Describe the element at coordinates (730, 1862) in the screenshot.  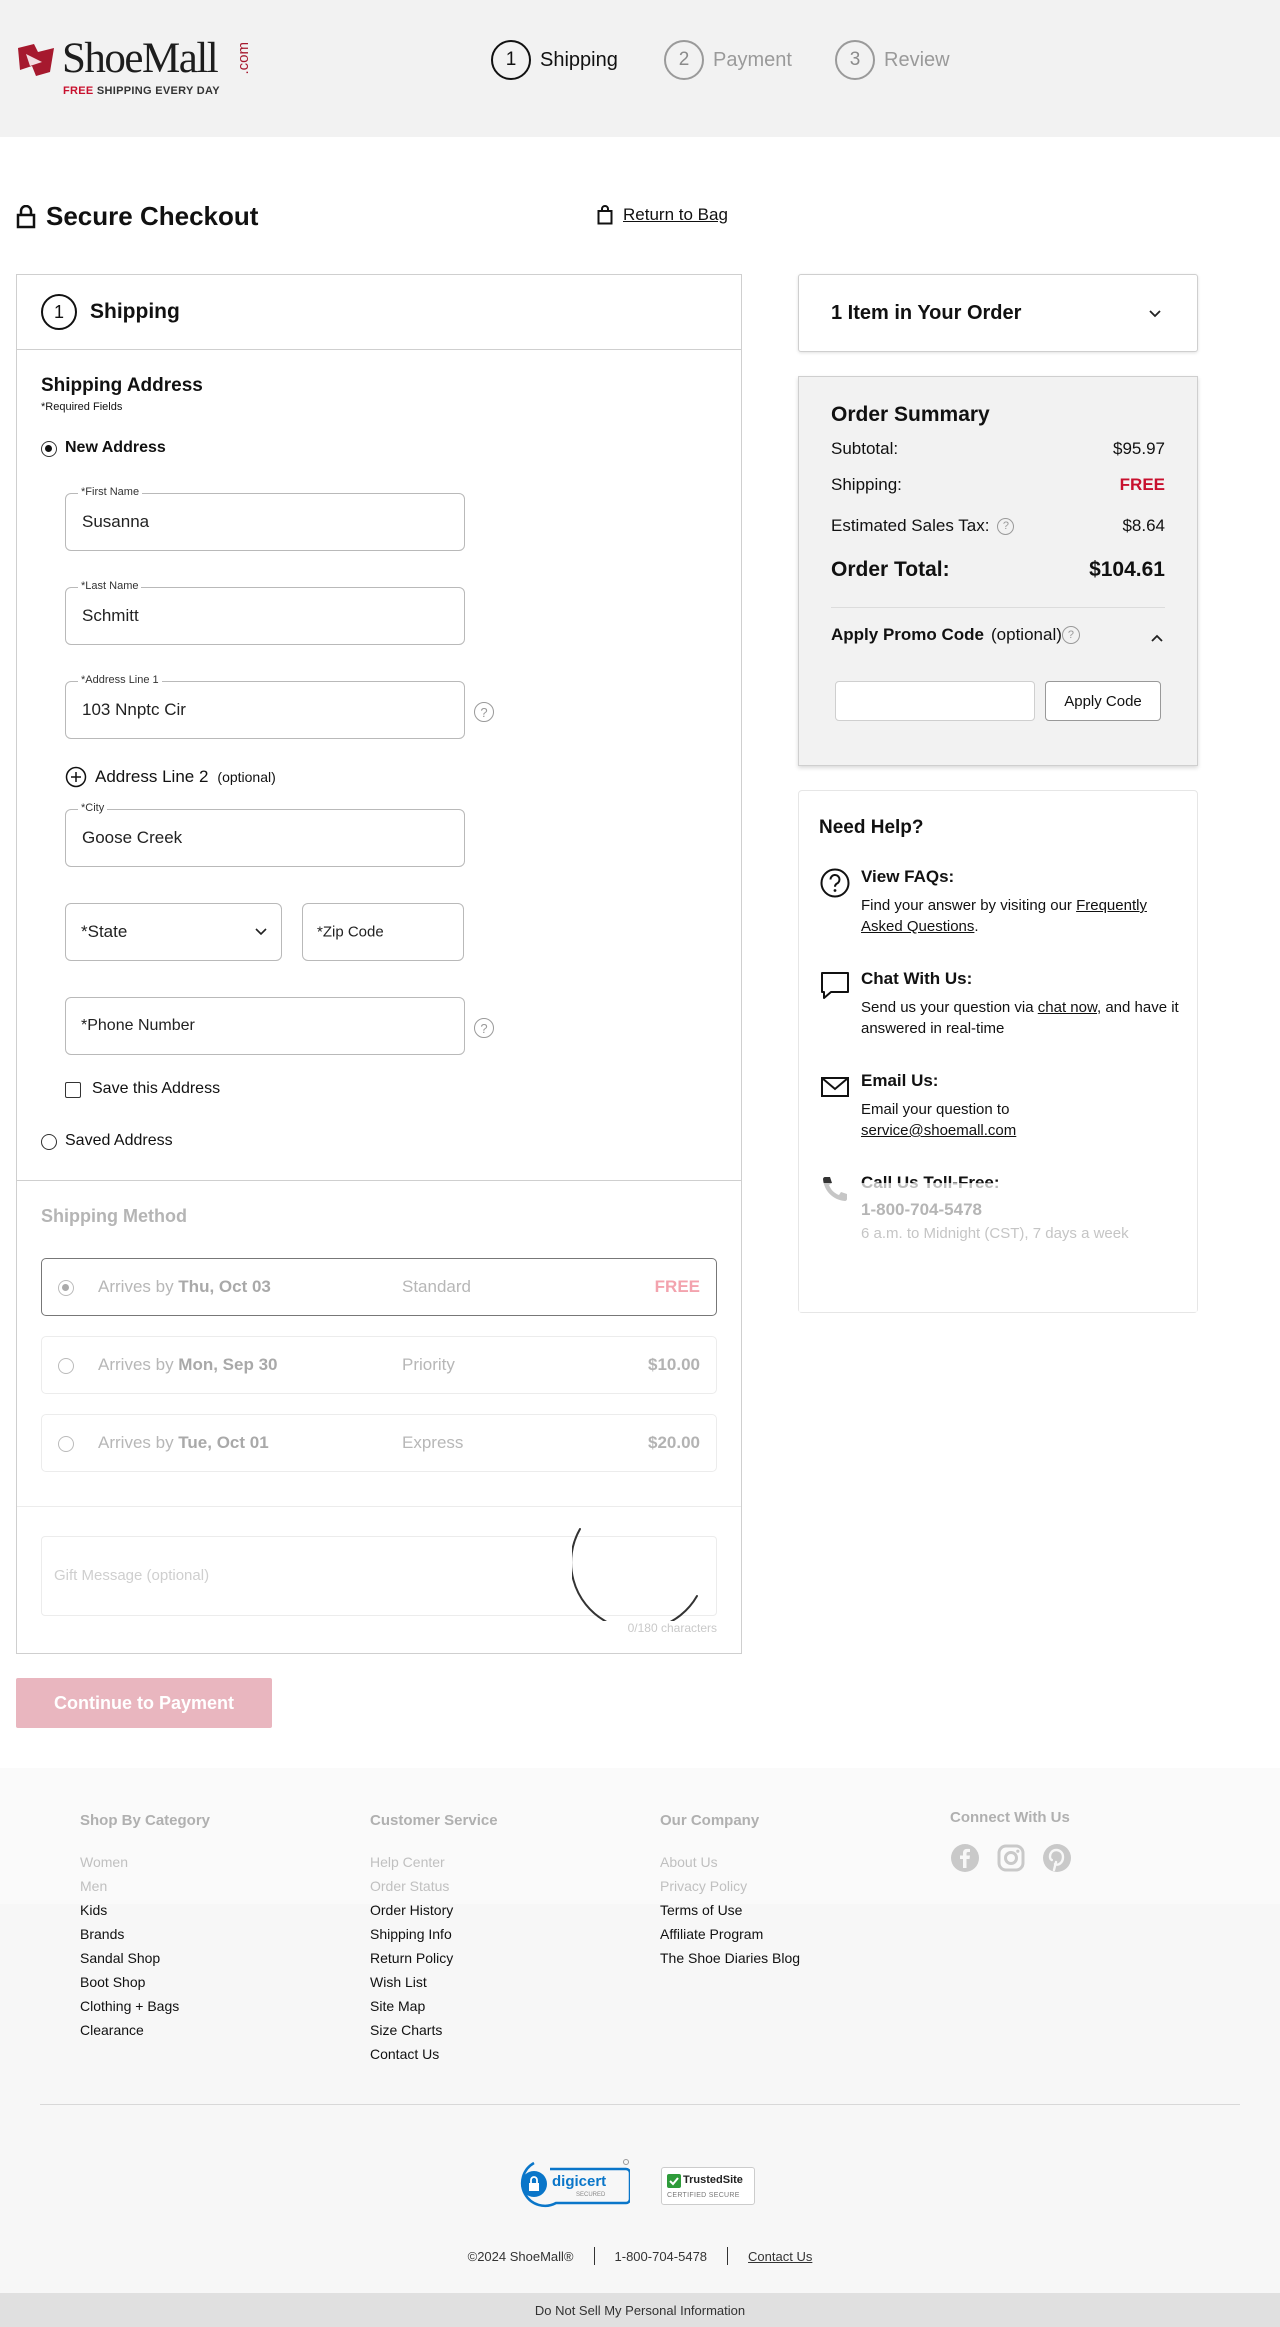
I see `footer-link: About Us` at that location.